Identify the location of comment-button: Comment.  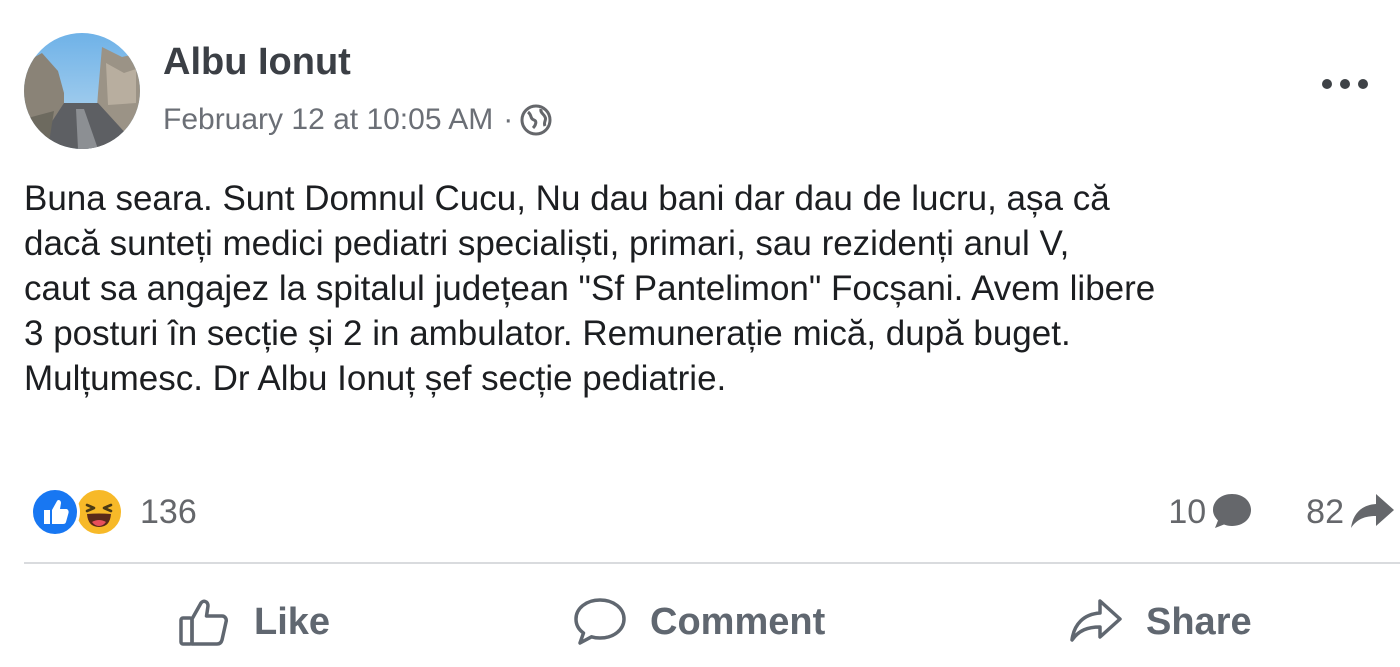
(698, 622).